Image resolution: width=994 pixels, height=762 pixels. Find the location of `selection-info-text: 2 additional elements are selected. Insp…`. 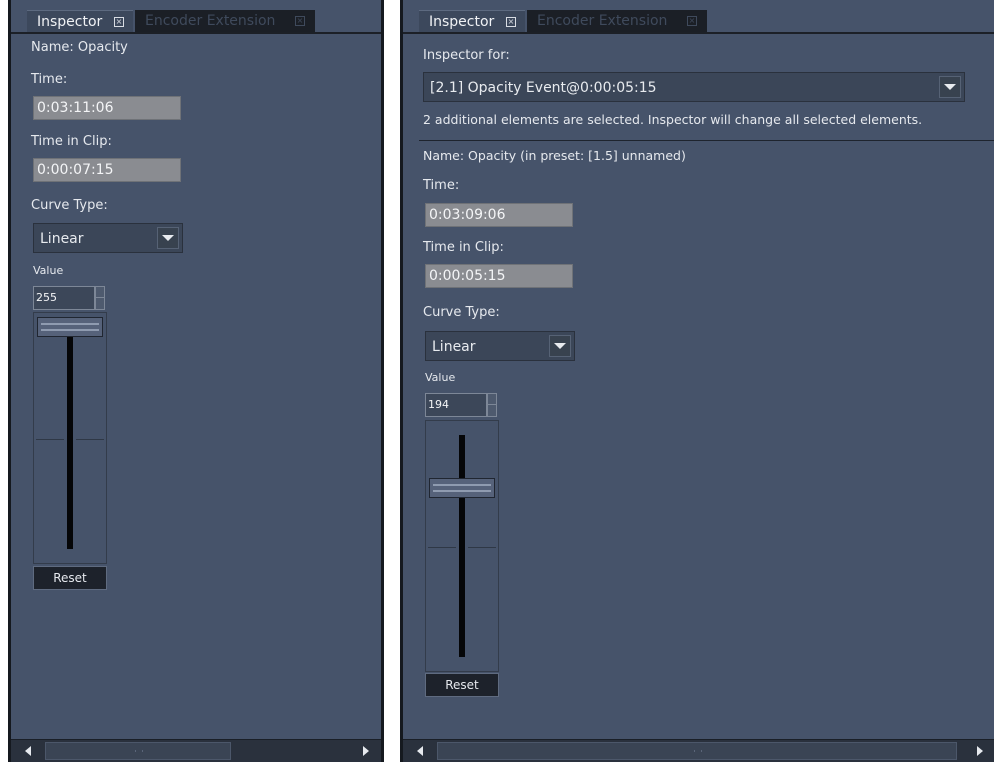

selection-info-text: 2 additional elements are selected. Insp… is located at coordinates (673, 119).